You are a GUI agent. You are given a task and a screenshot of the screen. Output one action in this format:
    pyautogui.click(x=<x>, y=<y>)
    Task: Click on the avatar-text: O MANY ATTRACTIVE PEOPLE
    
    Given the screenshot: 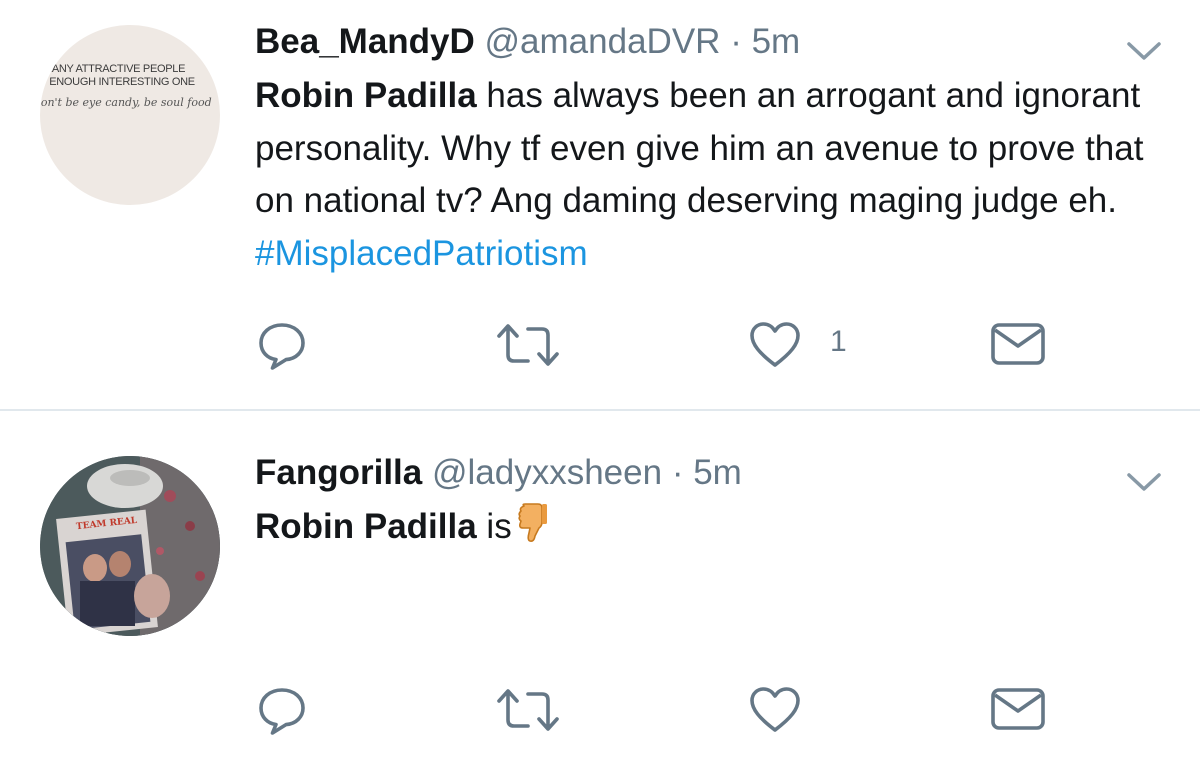 What is the action you would take?
    pyautogui.click(x=113, y=69)
    